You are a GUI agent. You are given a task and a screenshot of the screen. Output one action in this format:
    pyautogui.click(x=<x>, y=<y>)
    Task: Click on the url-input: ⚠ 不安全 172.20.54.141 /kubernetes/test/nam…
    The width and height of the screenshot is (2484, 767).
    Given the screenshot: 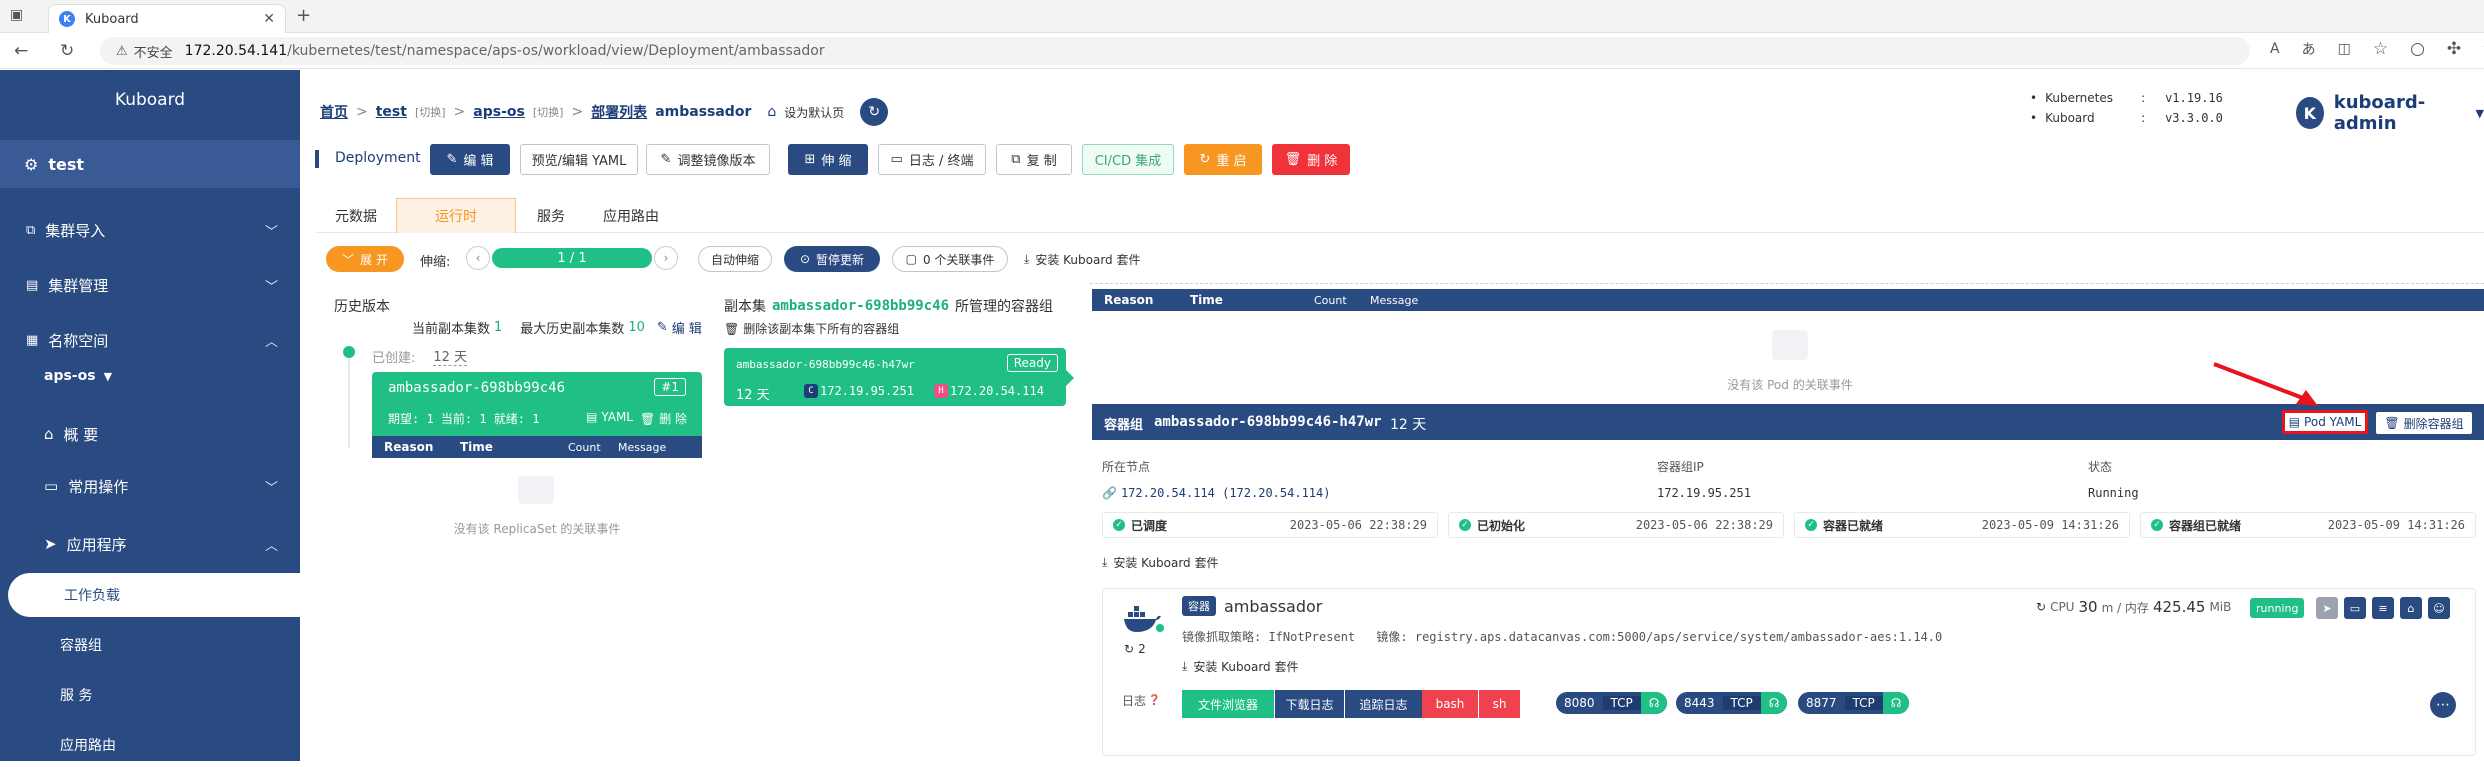 What is the action you would take?
    pyautogui.click(x=1175, y=51)
    